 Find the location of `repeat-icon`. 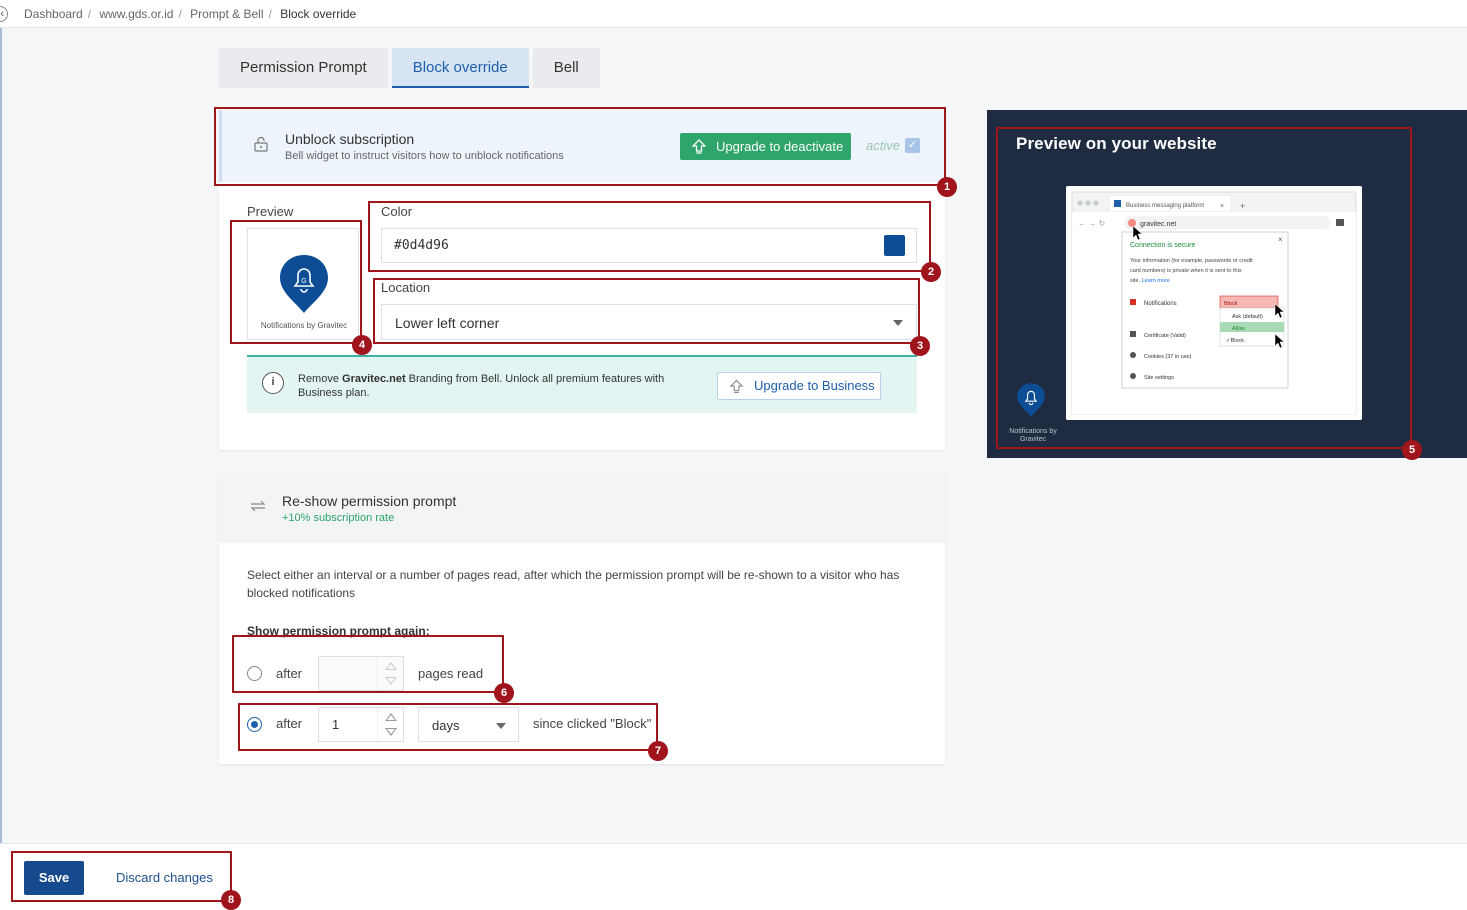

repeat-icon is located at coordinates (258, 506).